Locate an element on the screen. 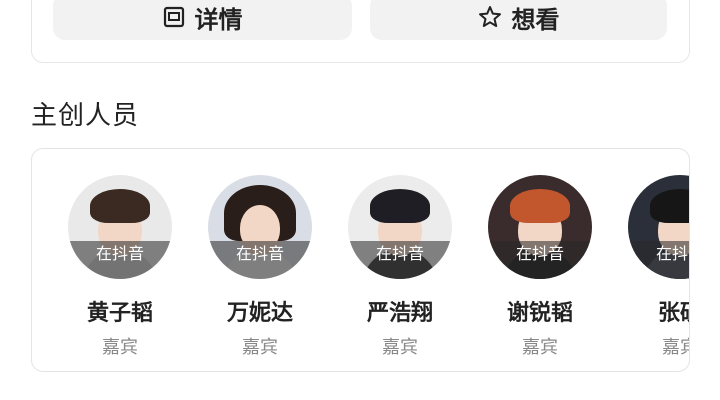  cast-member: 在抖音 黄子韬 嘉宾 is located at coordinates (120, 267).